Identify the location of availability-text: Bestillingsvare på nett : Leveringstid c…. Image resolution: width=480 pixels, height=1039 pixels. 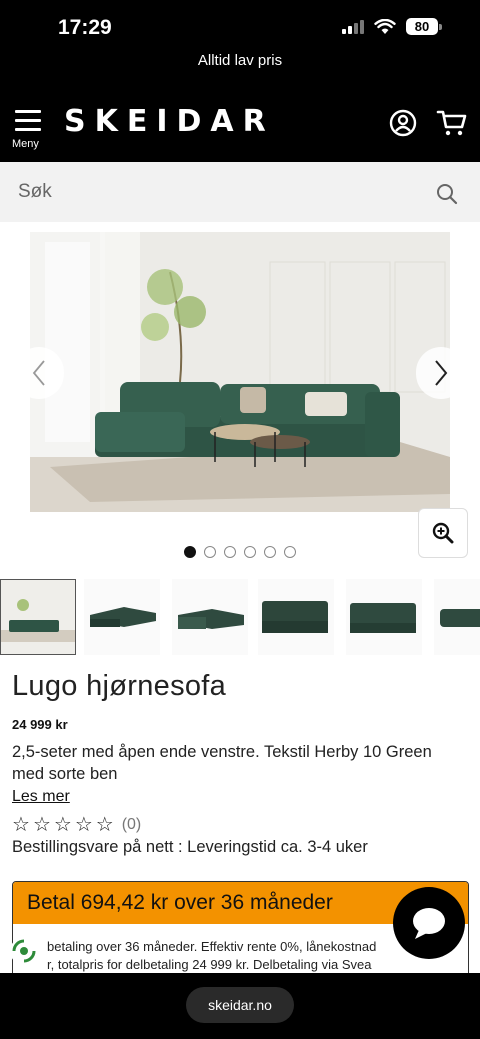
(190, 847).